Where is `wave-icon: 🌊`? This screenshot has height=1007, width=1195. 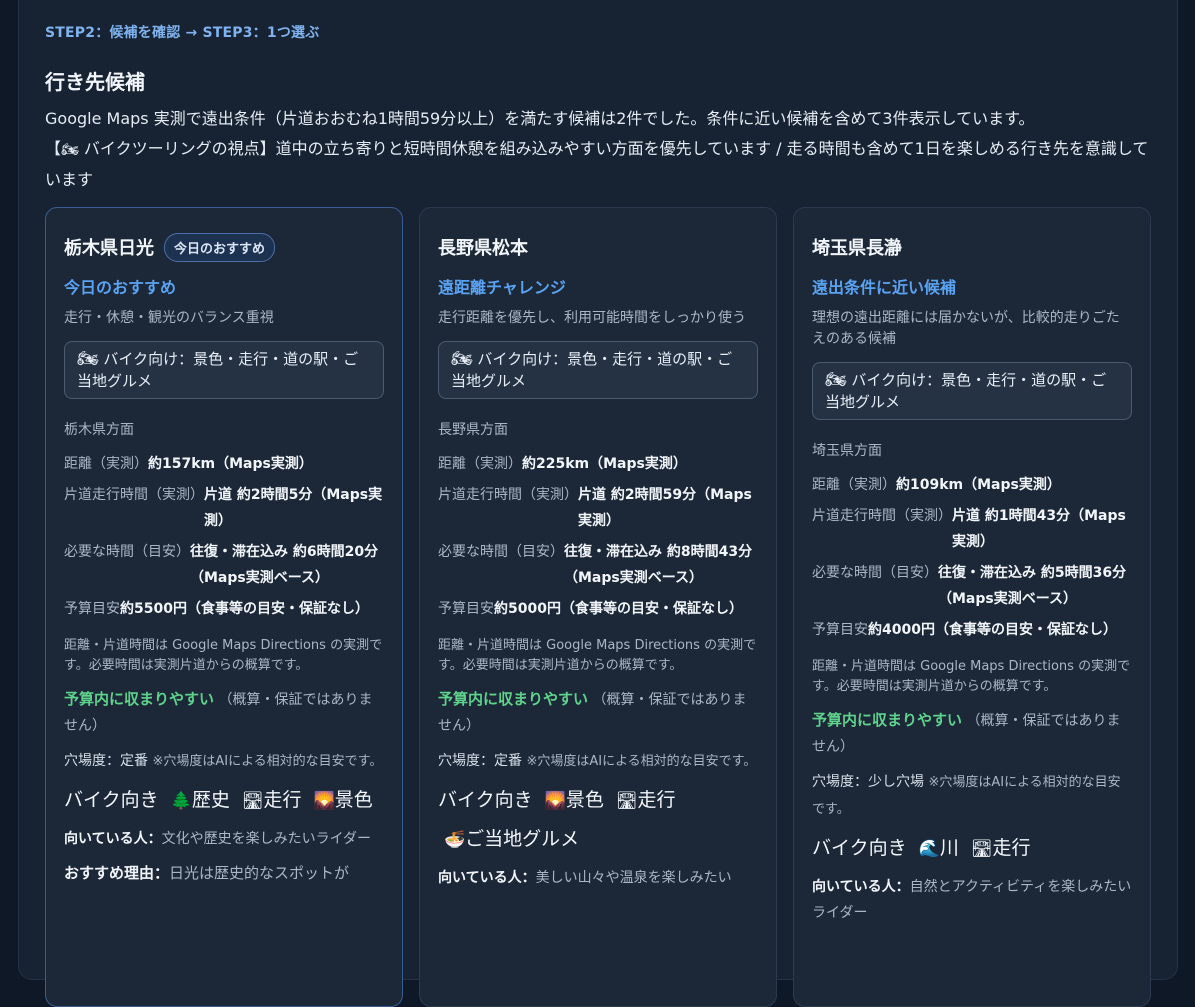 wave-icon: 🌊 is located at coordinates (929, 849).